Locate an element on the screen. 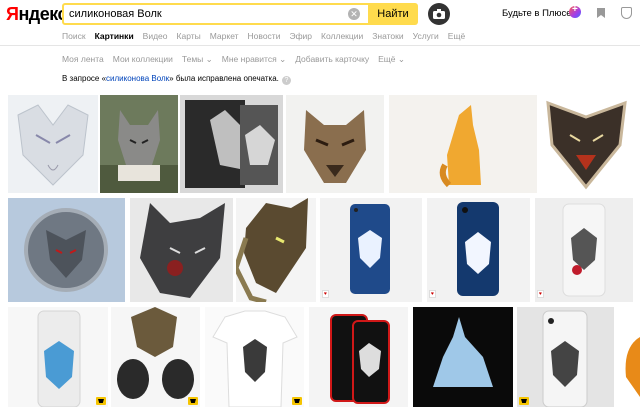  silicone-wolf-mold-blue-image is located at coordinates (463, 357).